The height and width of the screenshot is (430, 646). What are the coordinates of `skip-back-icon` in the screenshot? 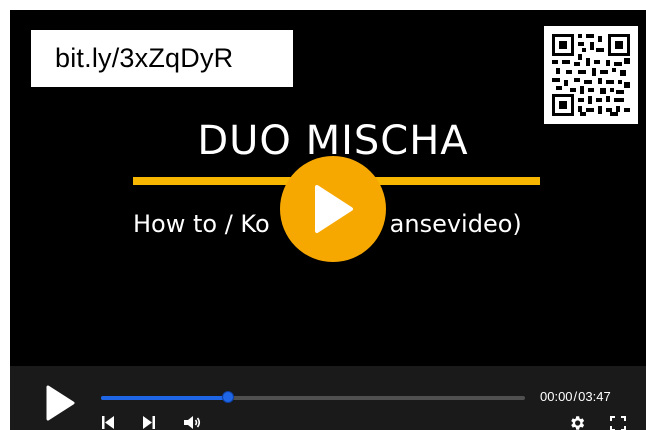 It's located at (108, 422).